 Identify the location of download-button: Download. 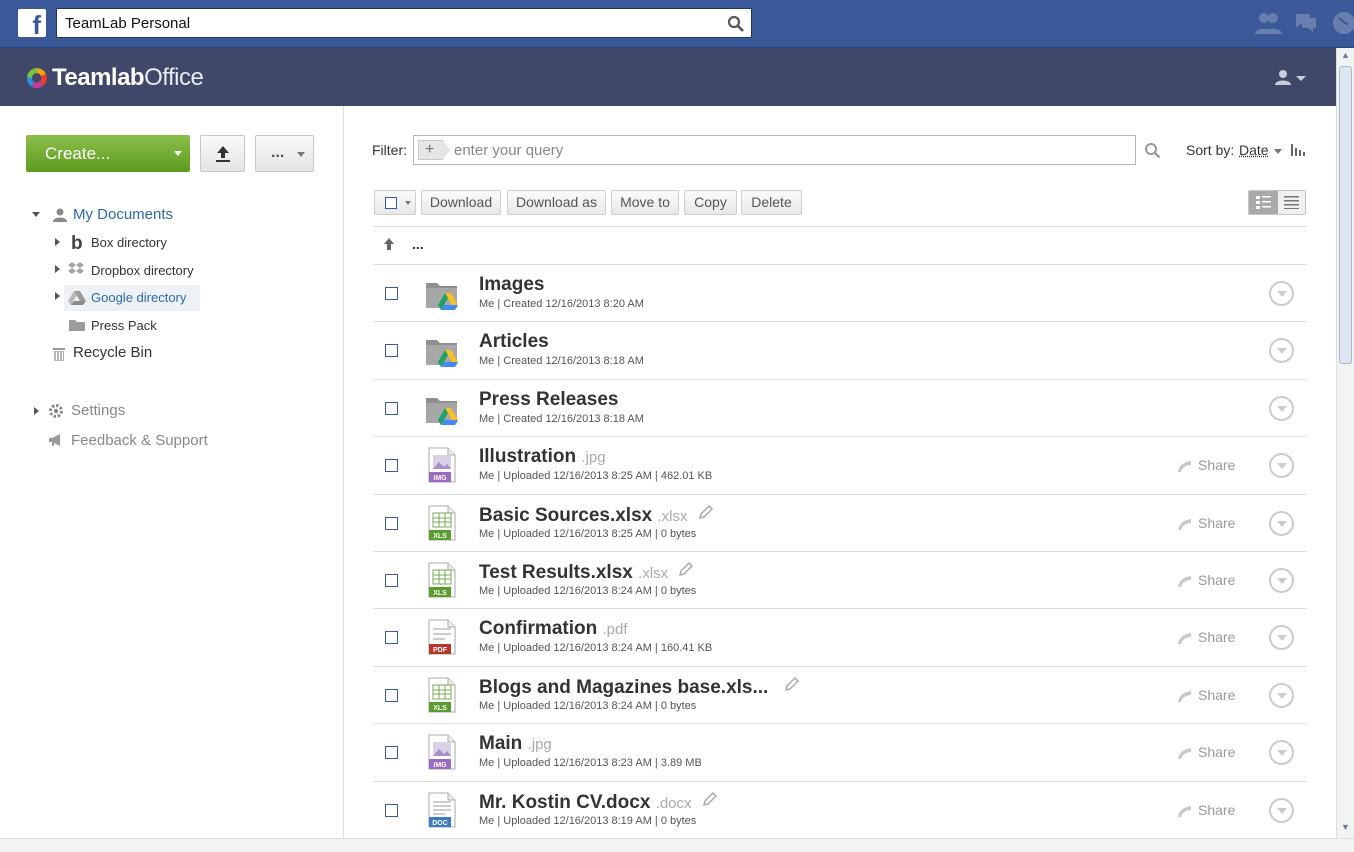
(461, 202).